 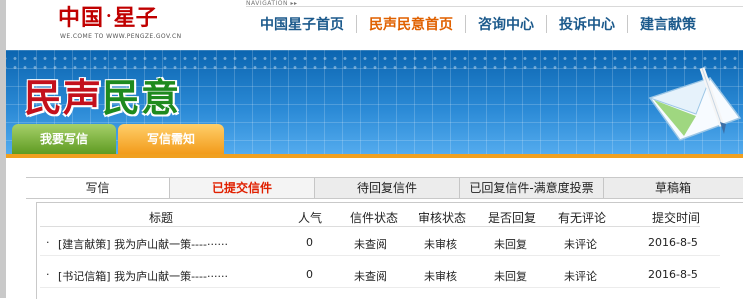 What do you see at coordinates (242, 188) in the screenshot?
I see `tab-submitted: 已提交信件` at bounding box center [242, 188].